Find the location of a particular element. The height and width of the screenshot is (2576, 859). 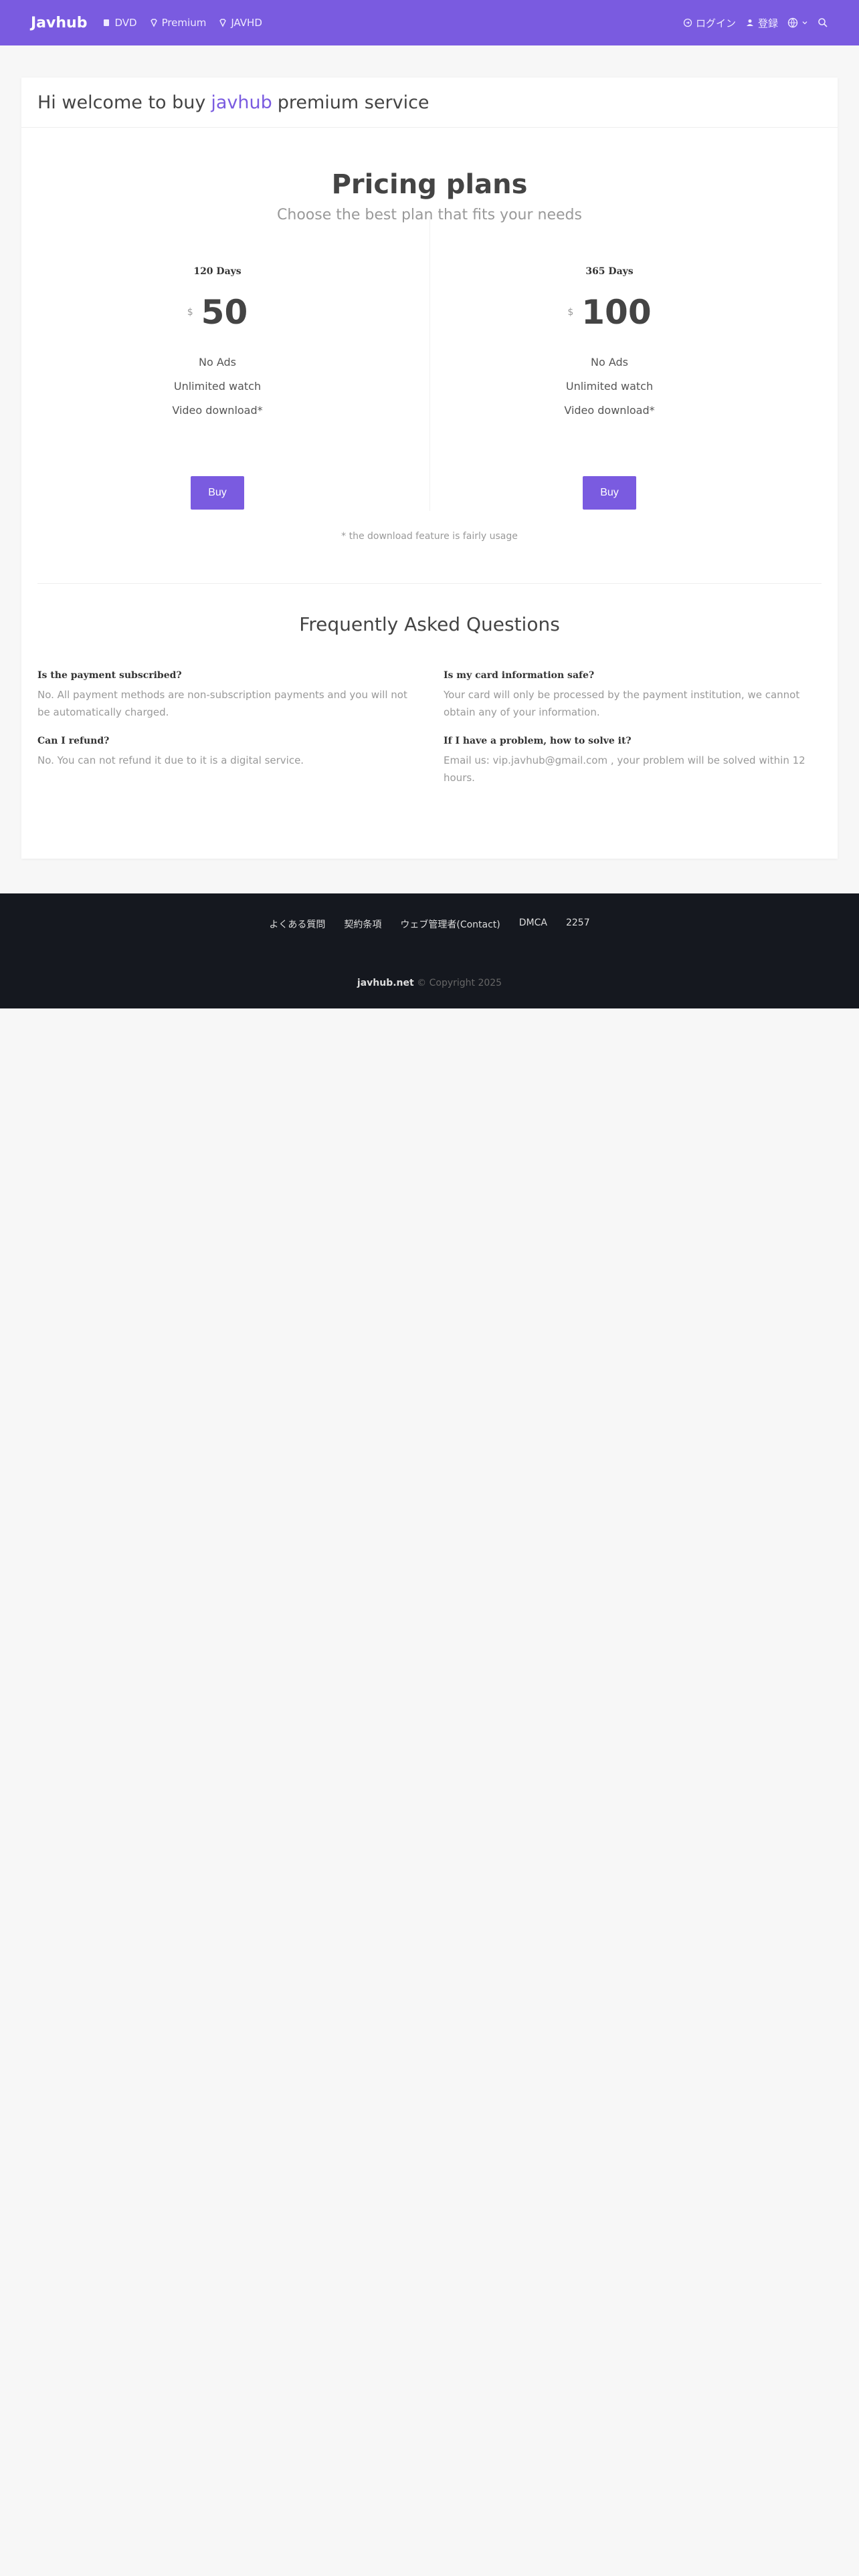

faq-question: Can I refund? is located at coordinates (73, 741).